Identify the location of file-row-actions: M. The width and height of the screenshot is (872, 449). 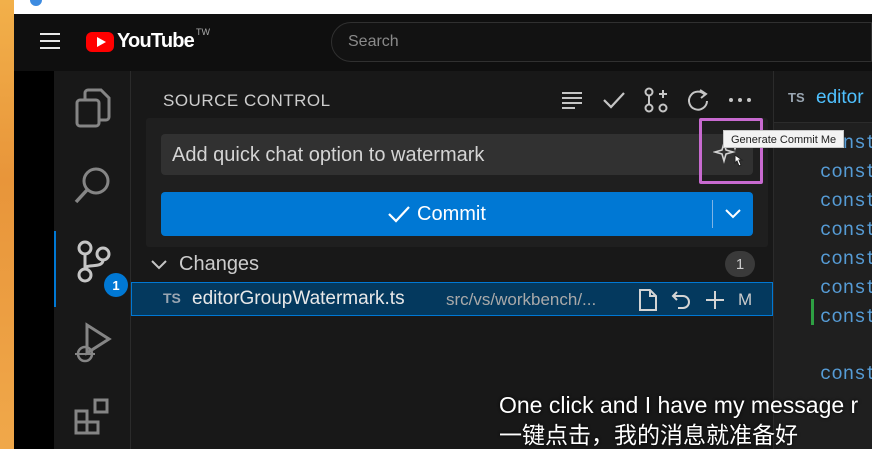
(692, 300).